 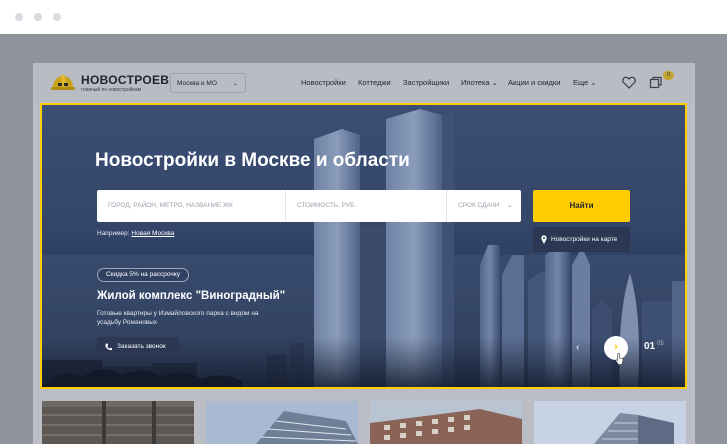 I want to click on phone-icon, so click(x=108, y=347).